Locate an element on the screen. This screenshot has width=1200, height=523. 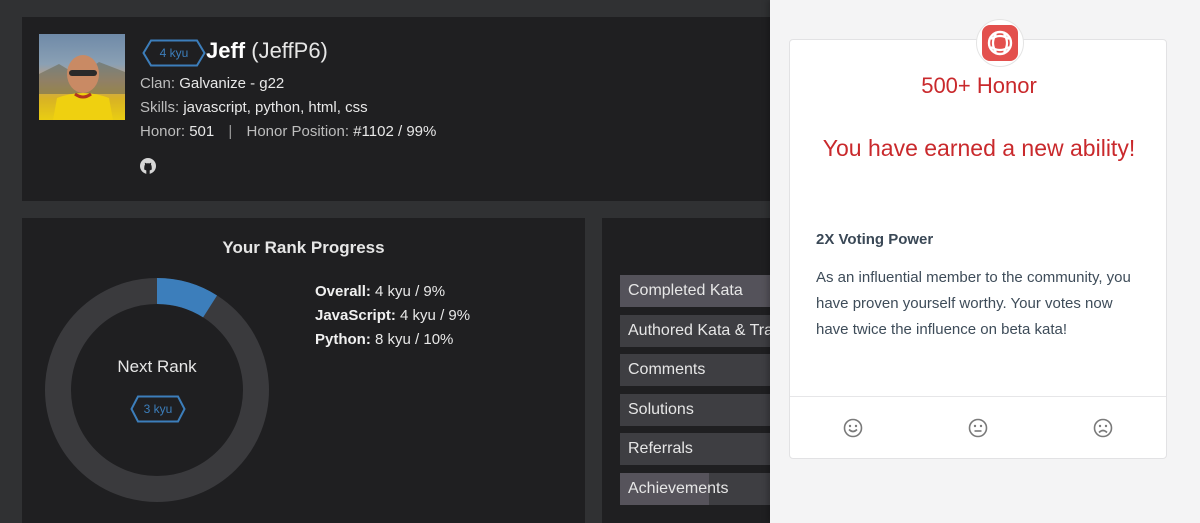
stat-label: Comments is located at coordinates (667, 369).